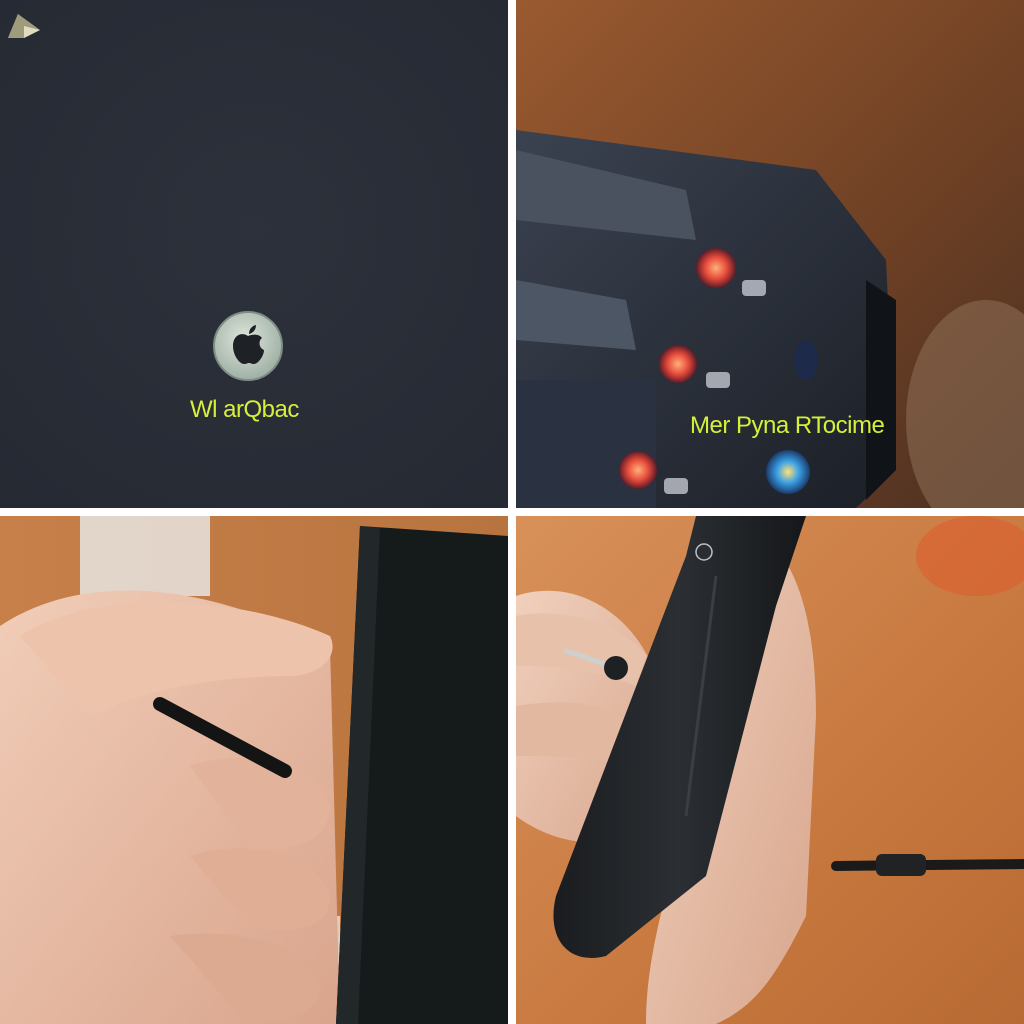  I want to click on leaf-mark-icon, so click(24, 26).